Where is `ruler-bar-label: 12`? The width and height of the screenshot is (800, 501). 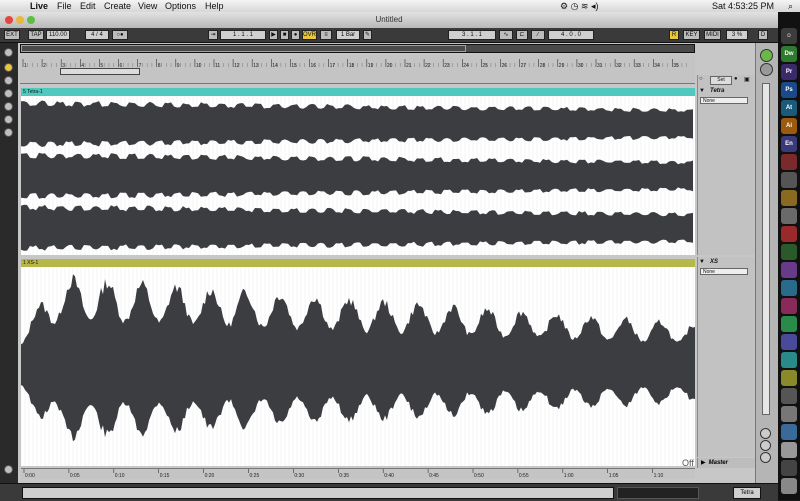 ruler-bar-label: 12 is located at coordinates (237, 66).